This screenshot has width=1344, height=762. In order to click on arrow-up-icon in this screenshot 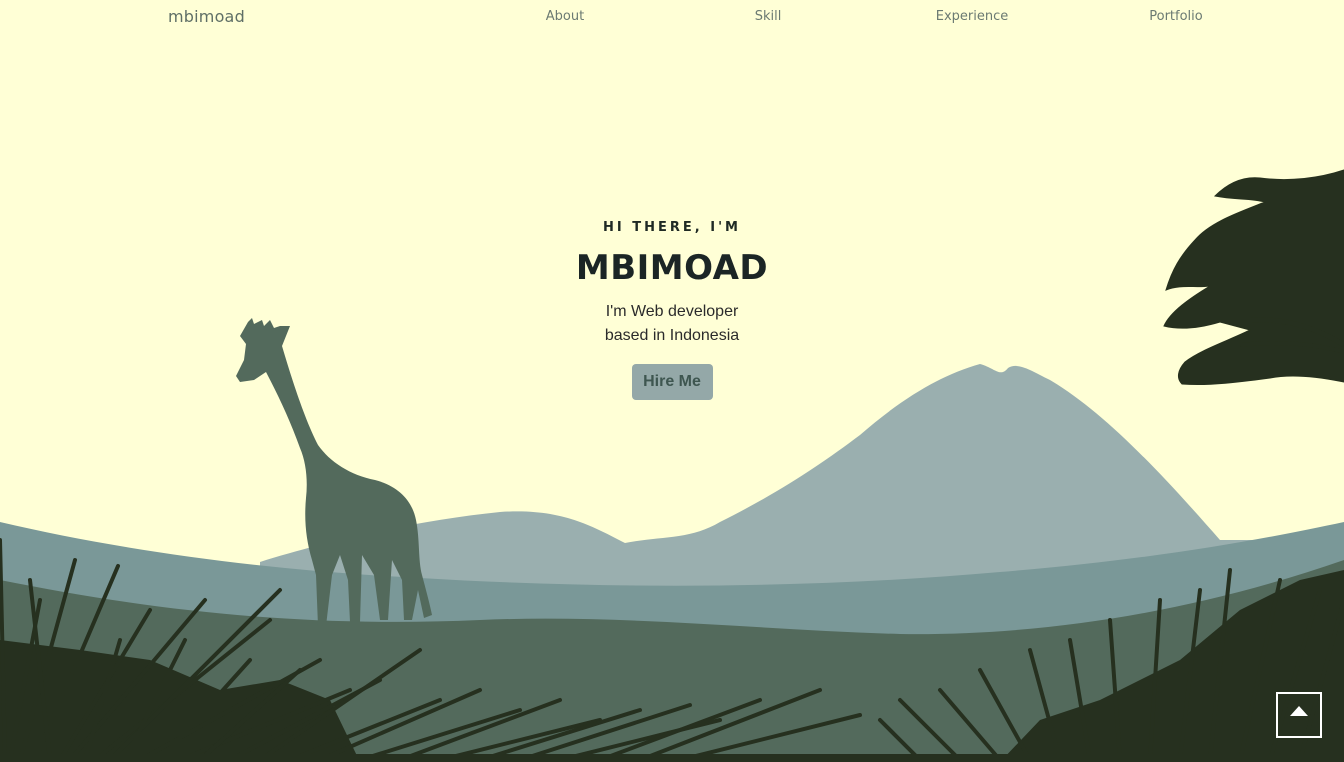, I will do `click(1299, 711)`.